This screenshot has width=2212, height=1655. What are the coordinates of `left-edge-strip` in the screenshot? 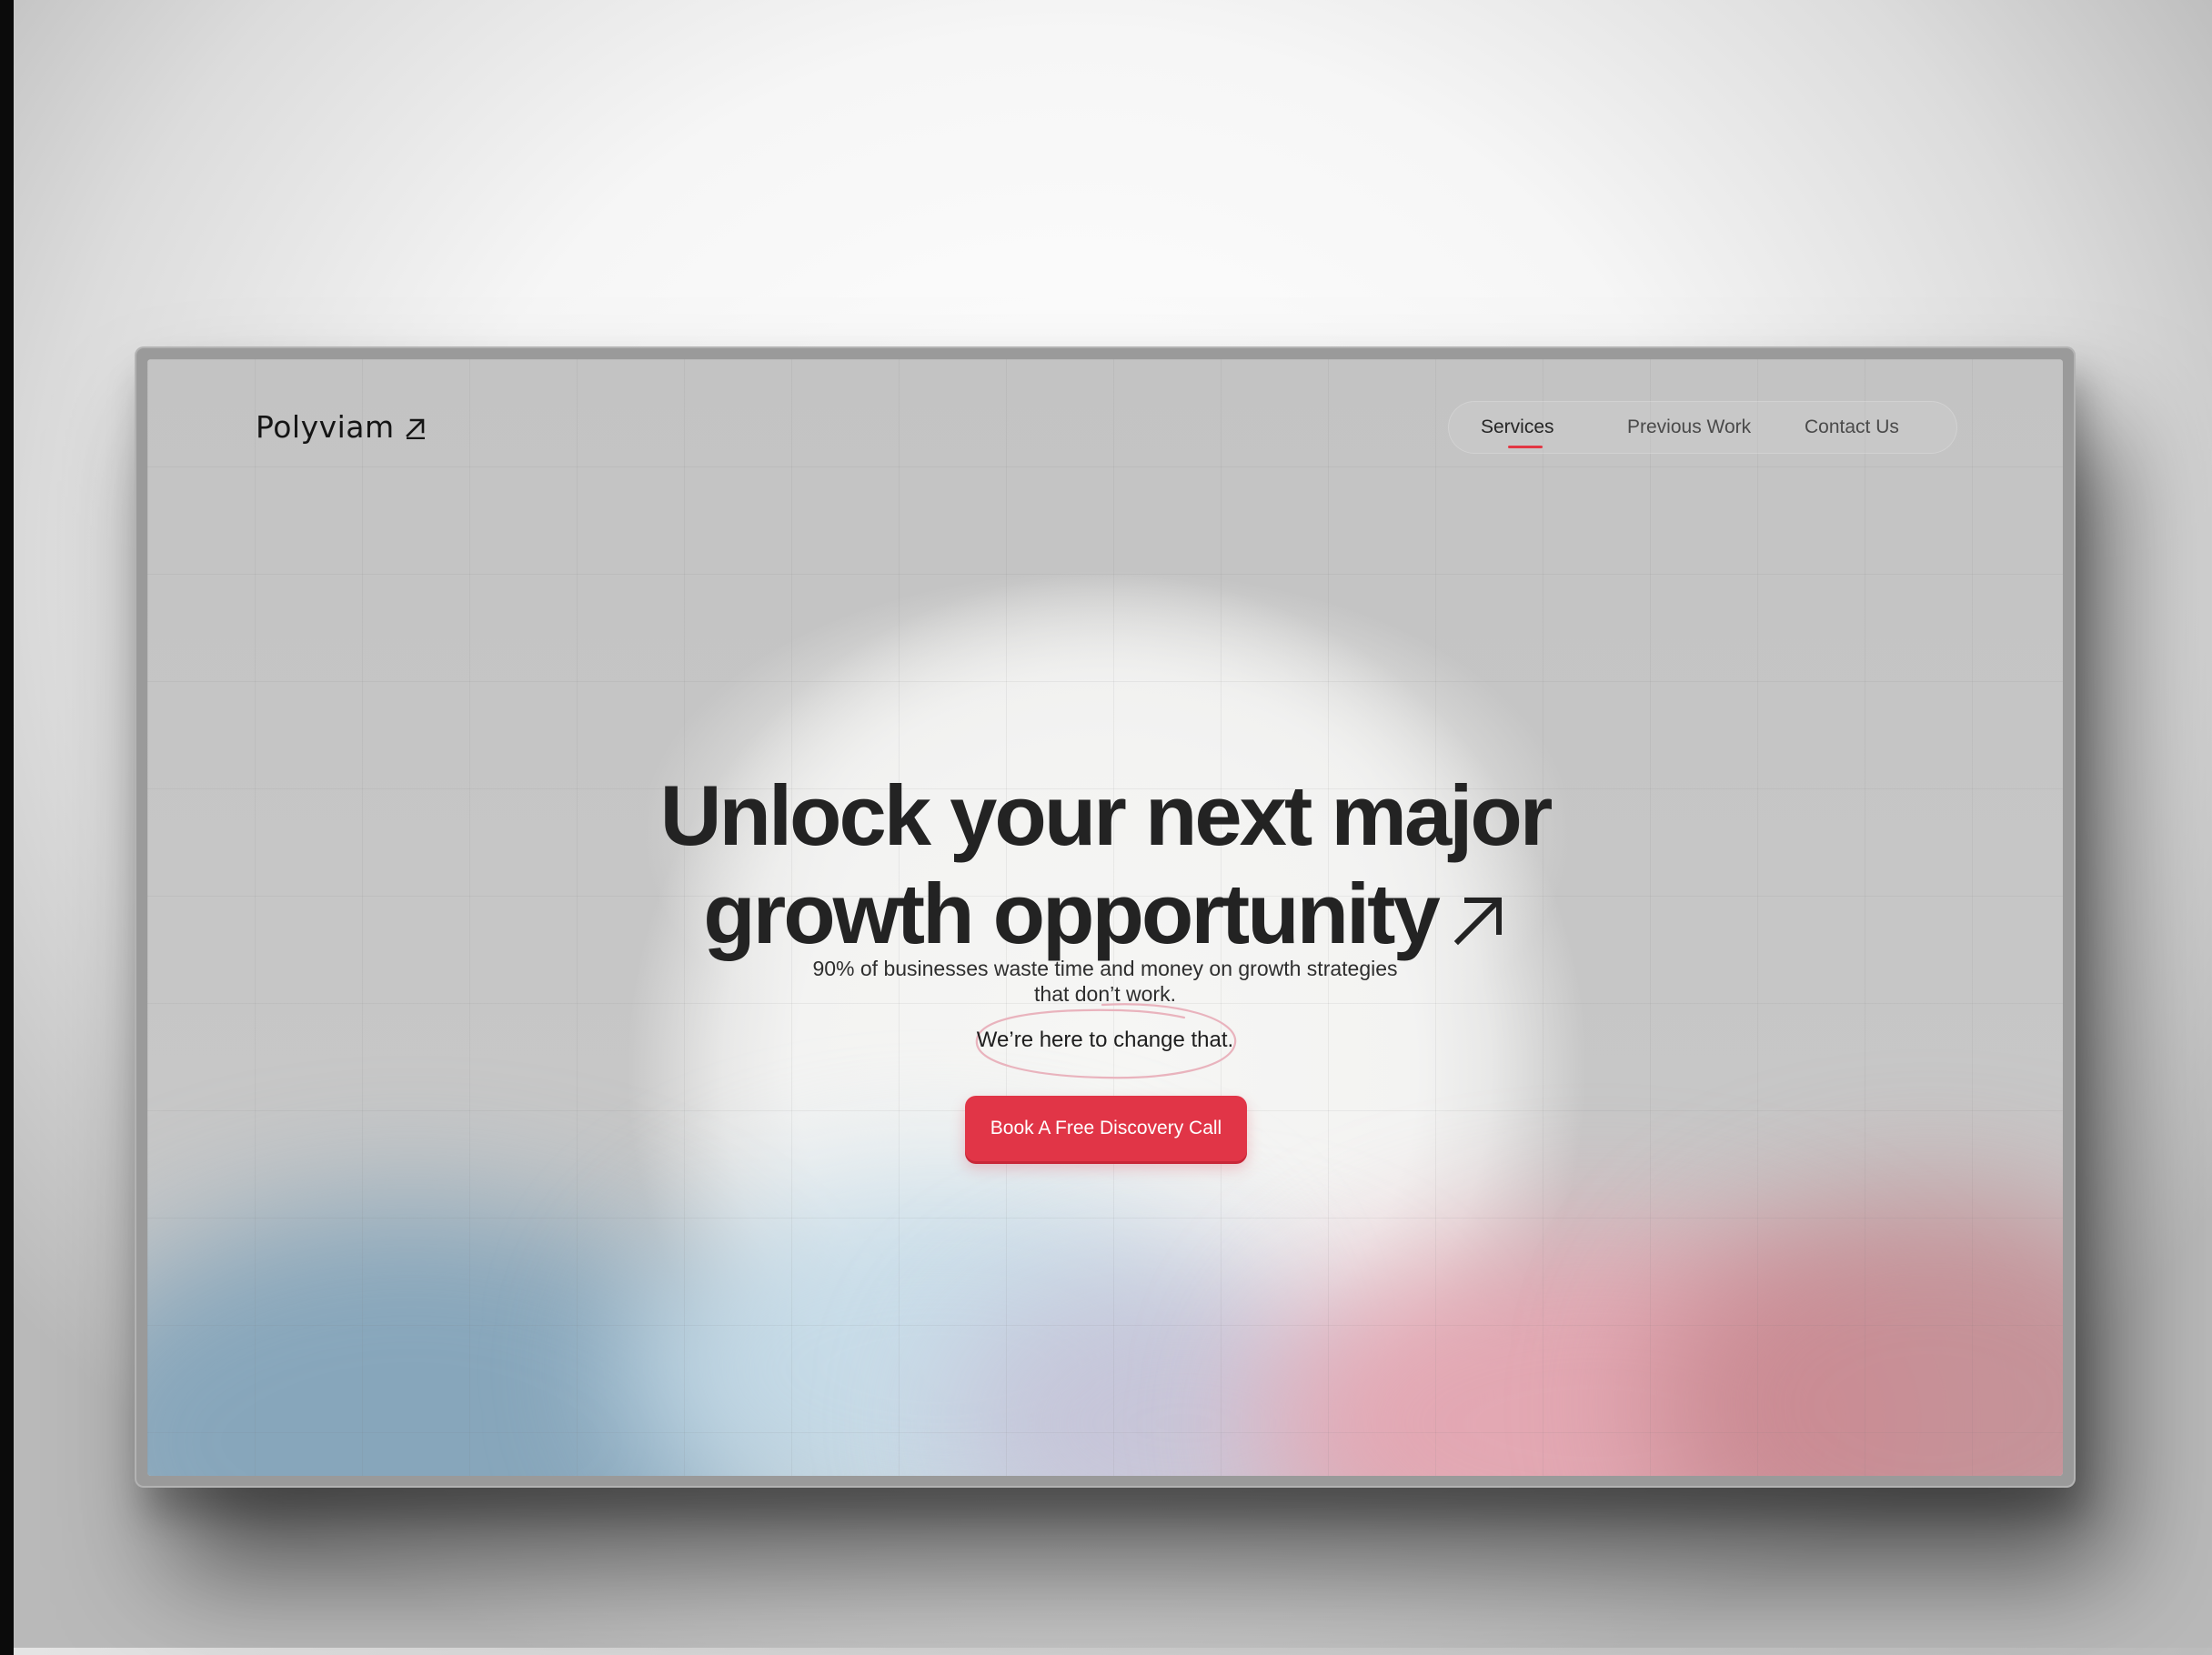 It's located at (7, 827).